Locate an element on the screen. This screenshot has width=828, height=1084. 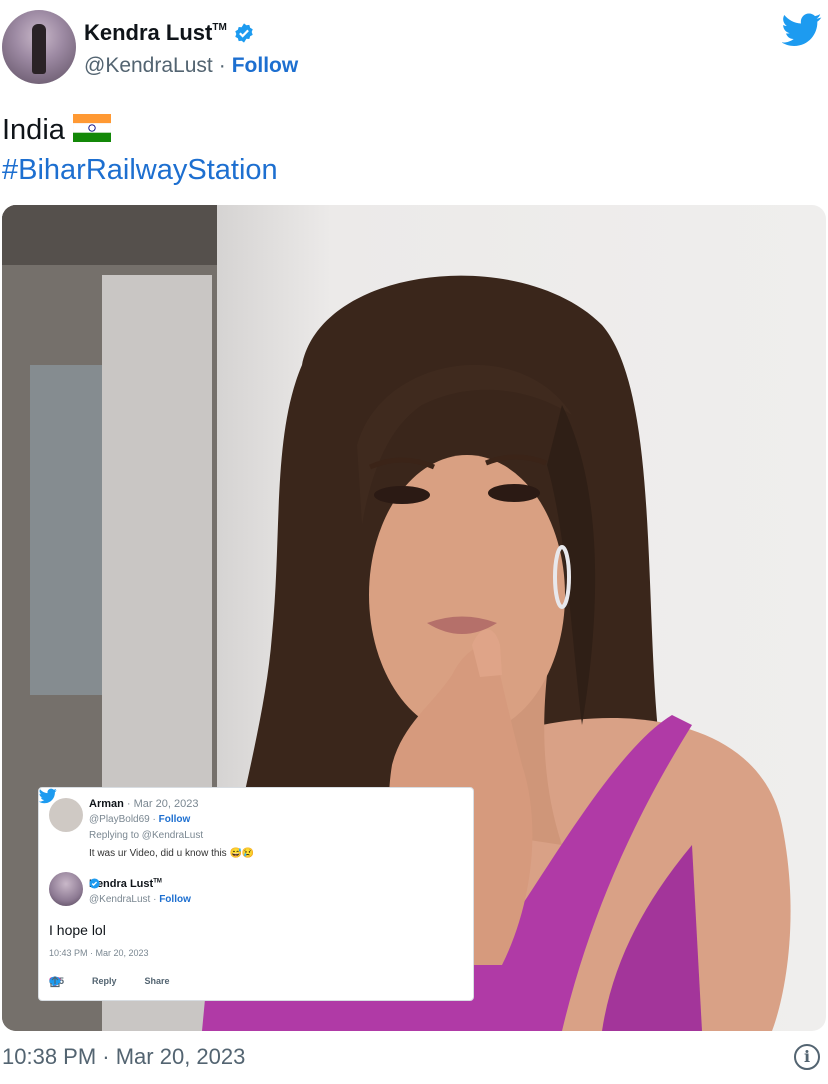
follow-button: Follow is located at coordinates (265, 66).